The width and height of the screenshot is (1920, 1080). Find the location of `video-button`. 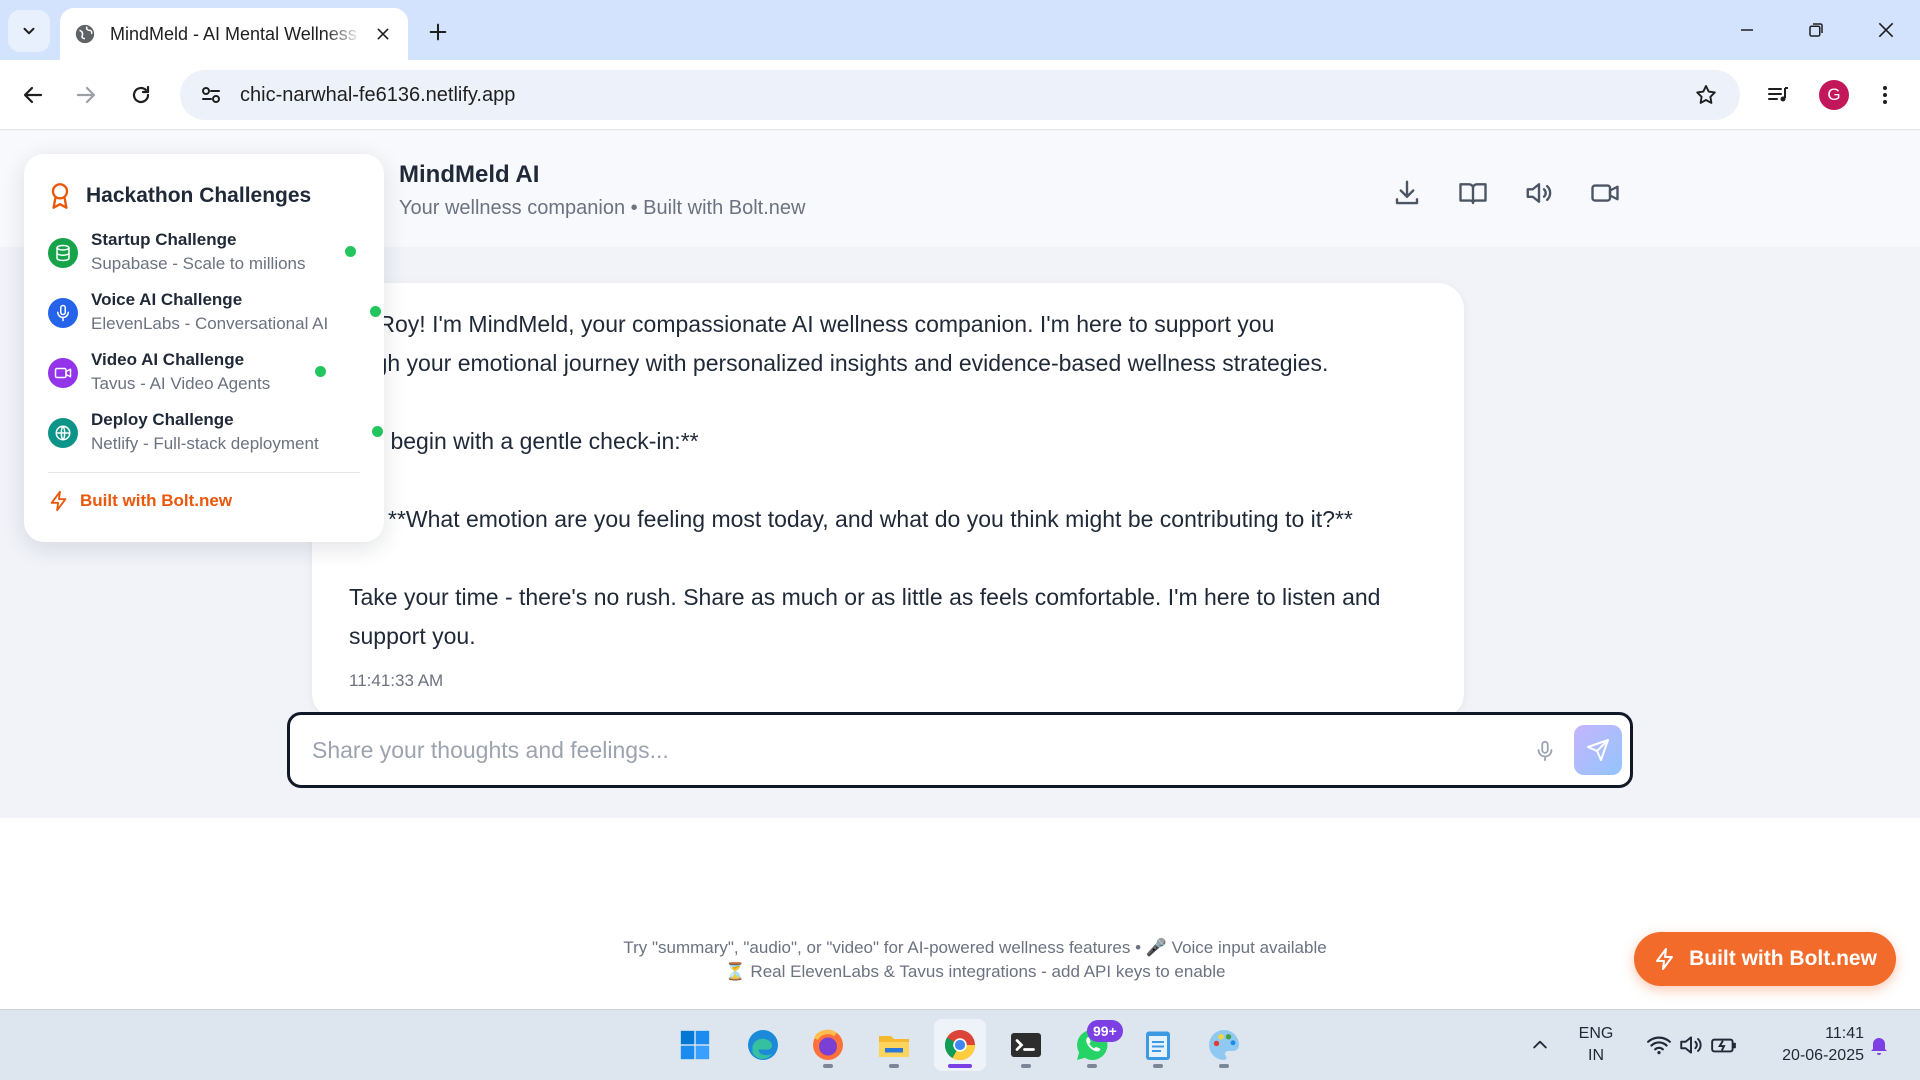

video-button is located at coordinates (1605, 193).